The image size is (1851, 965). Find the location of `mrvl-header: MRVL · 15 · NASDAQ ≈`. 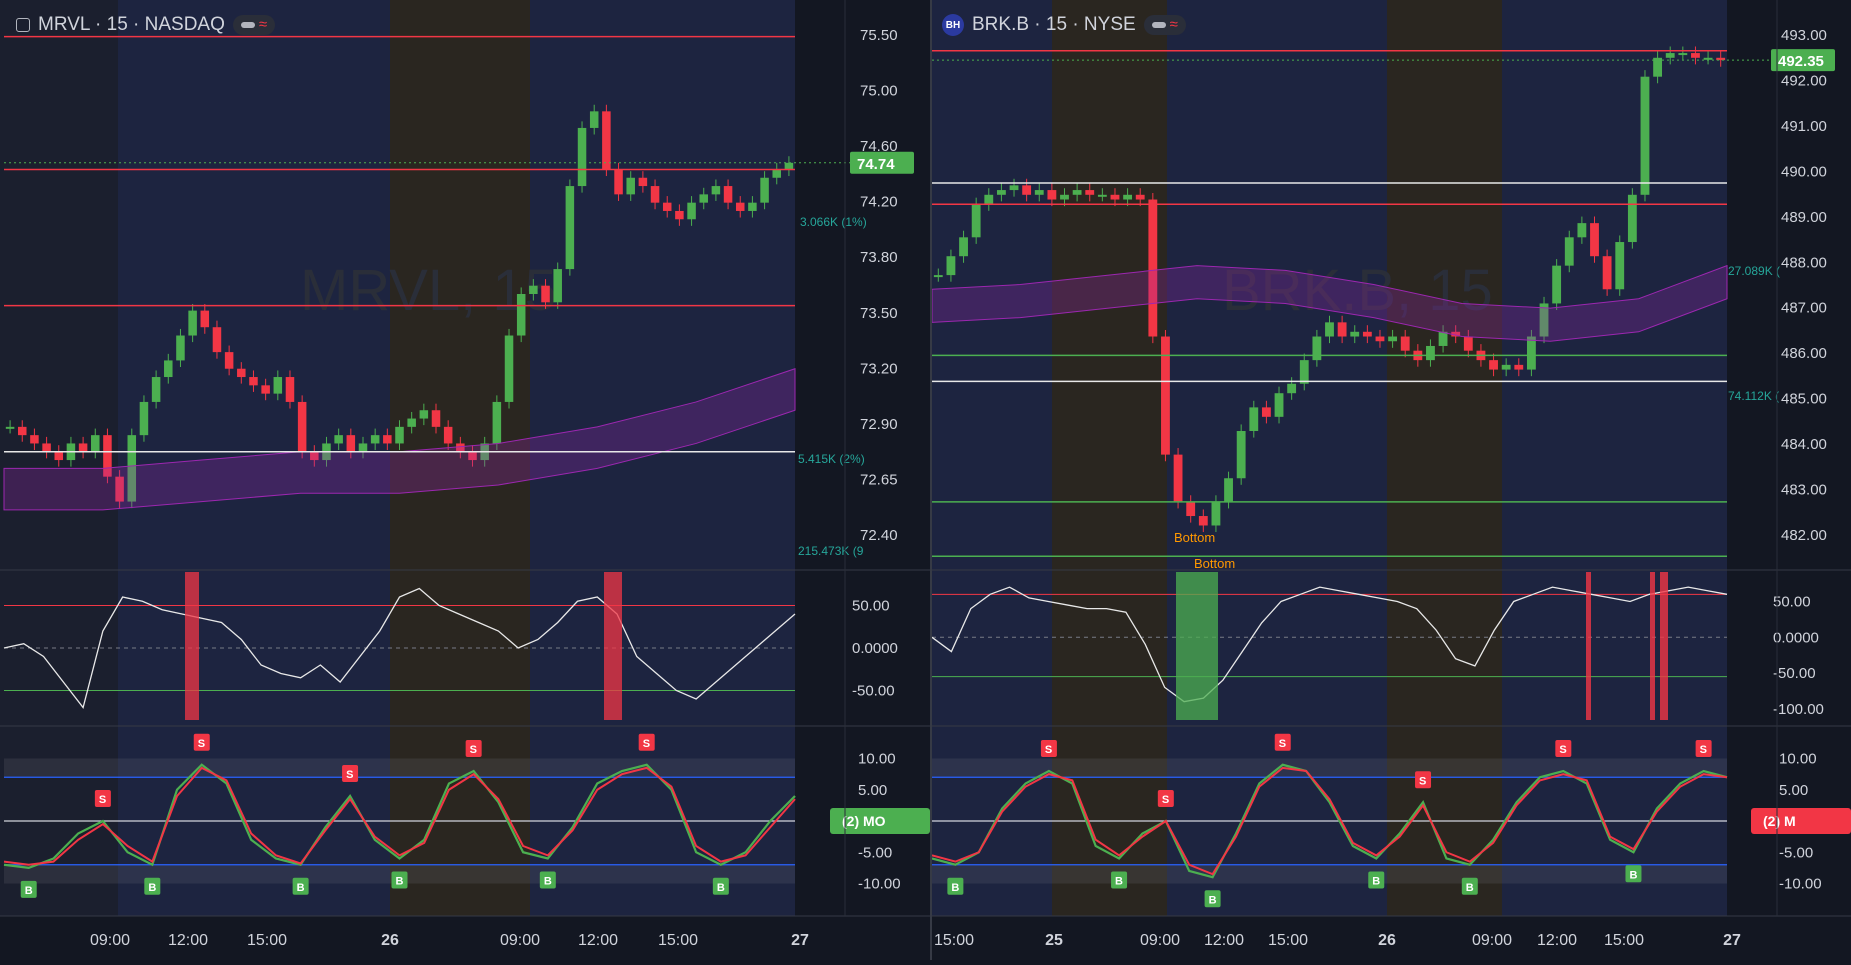

mrvl-header: MRVL · 15 · NASDAQ ≈ is located at coordinates (146, 25).